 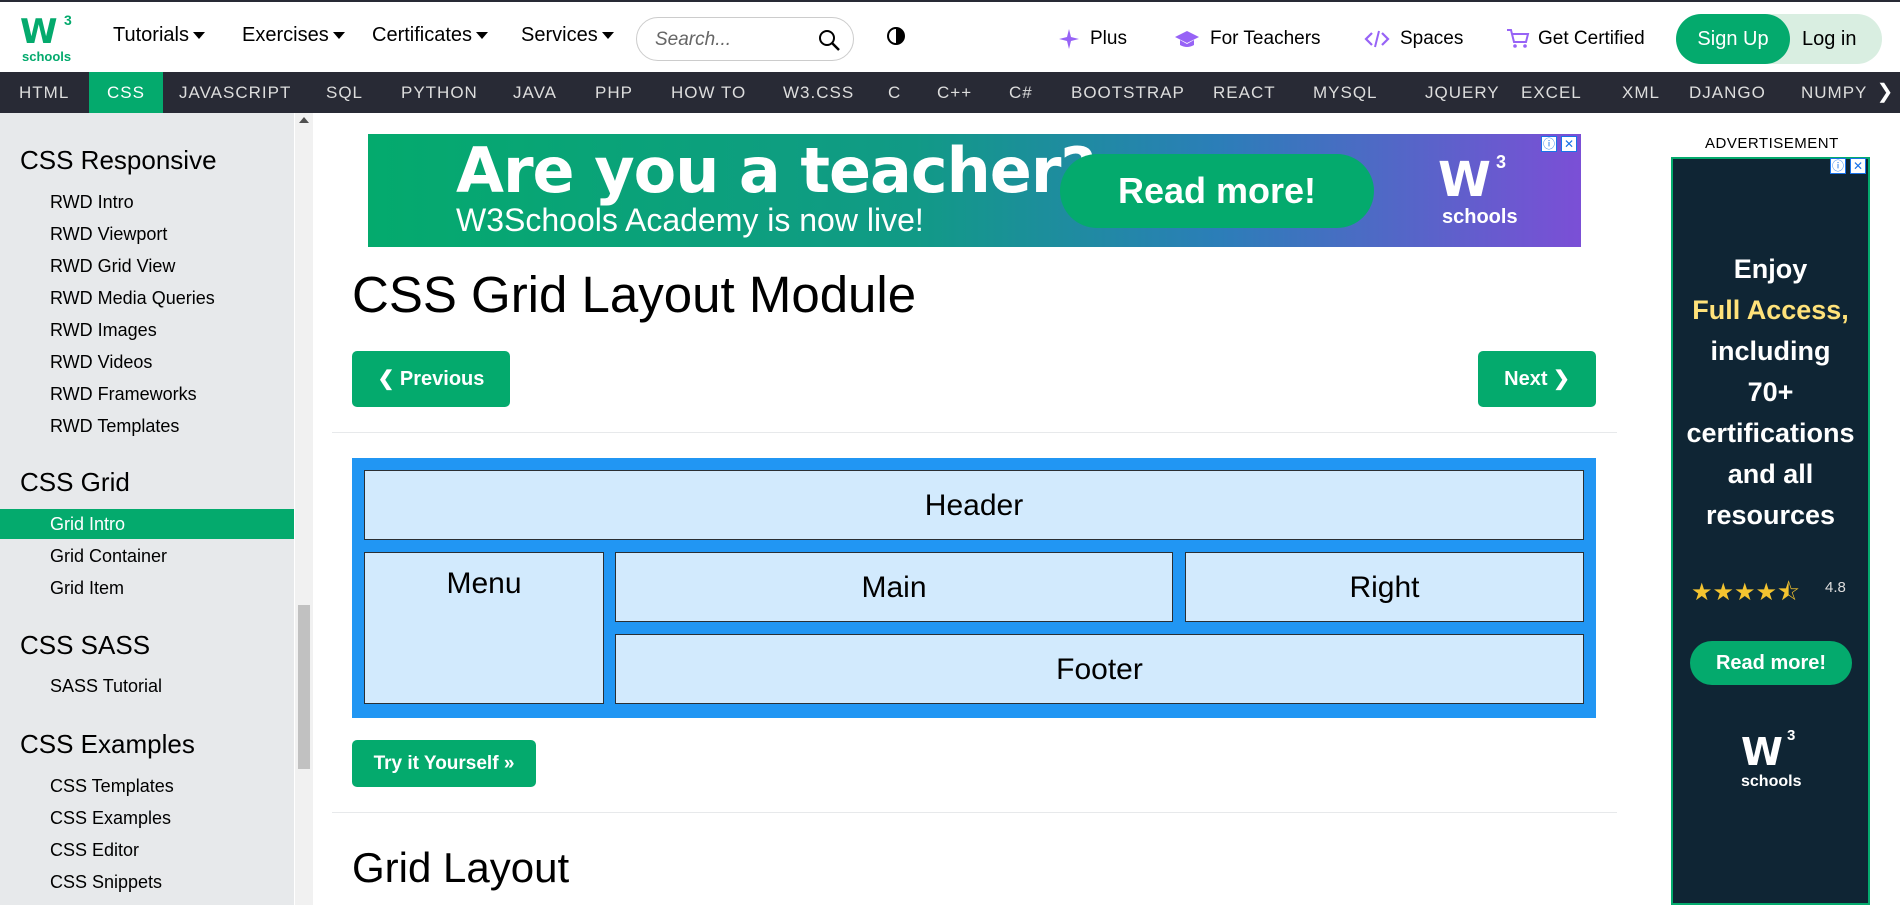 I want to click on ad-logo-superscript: 3, so click(x=1501, y=162).